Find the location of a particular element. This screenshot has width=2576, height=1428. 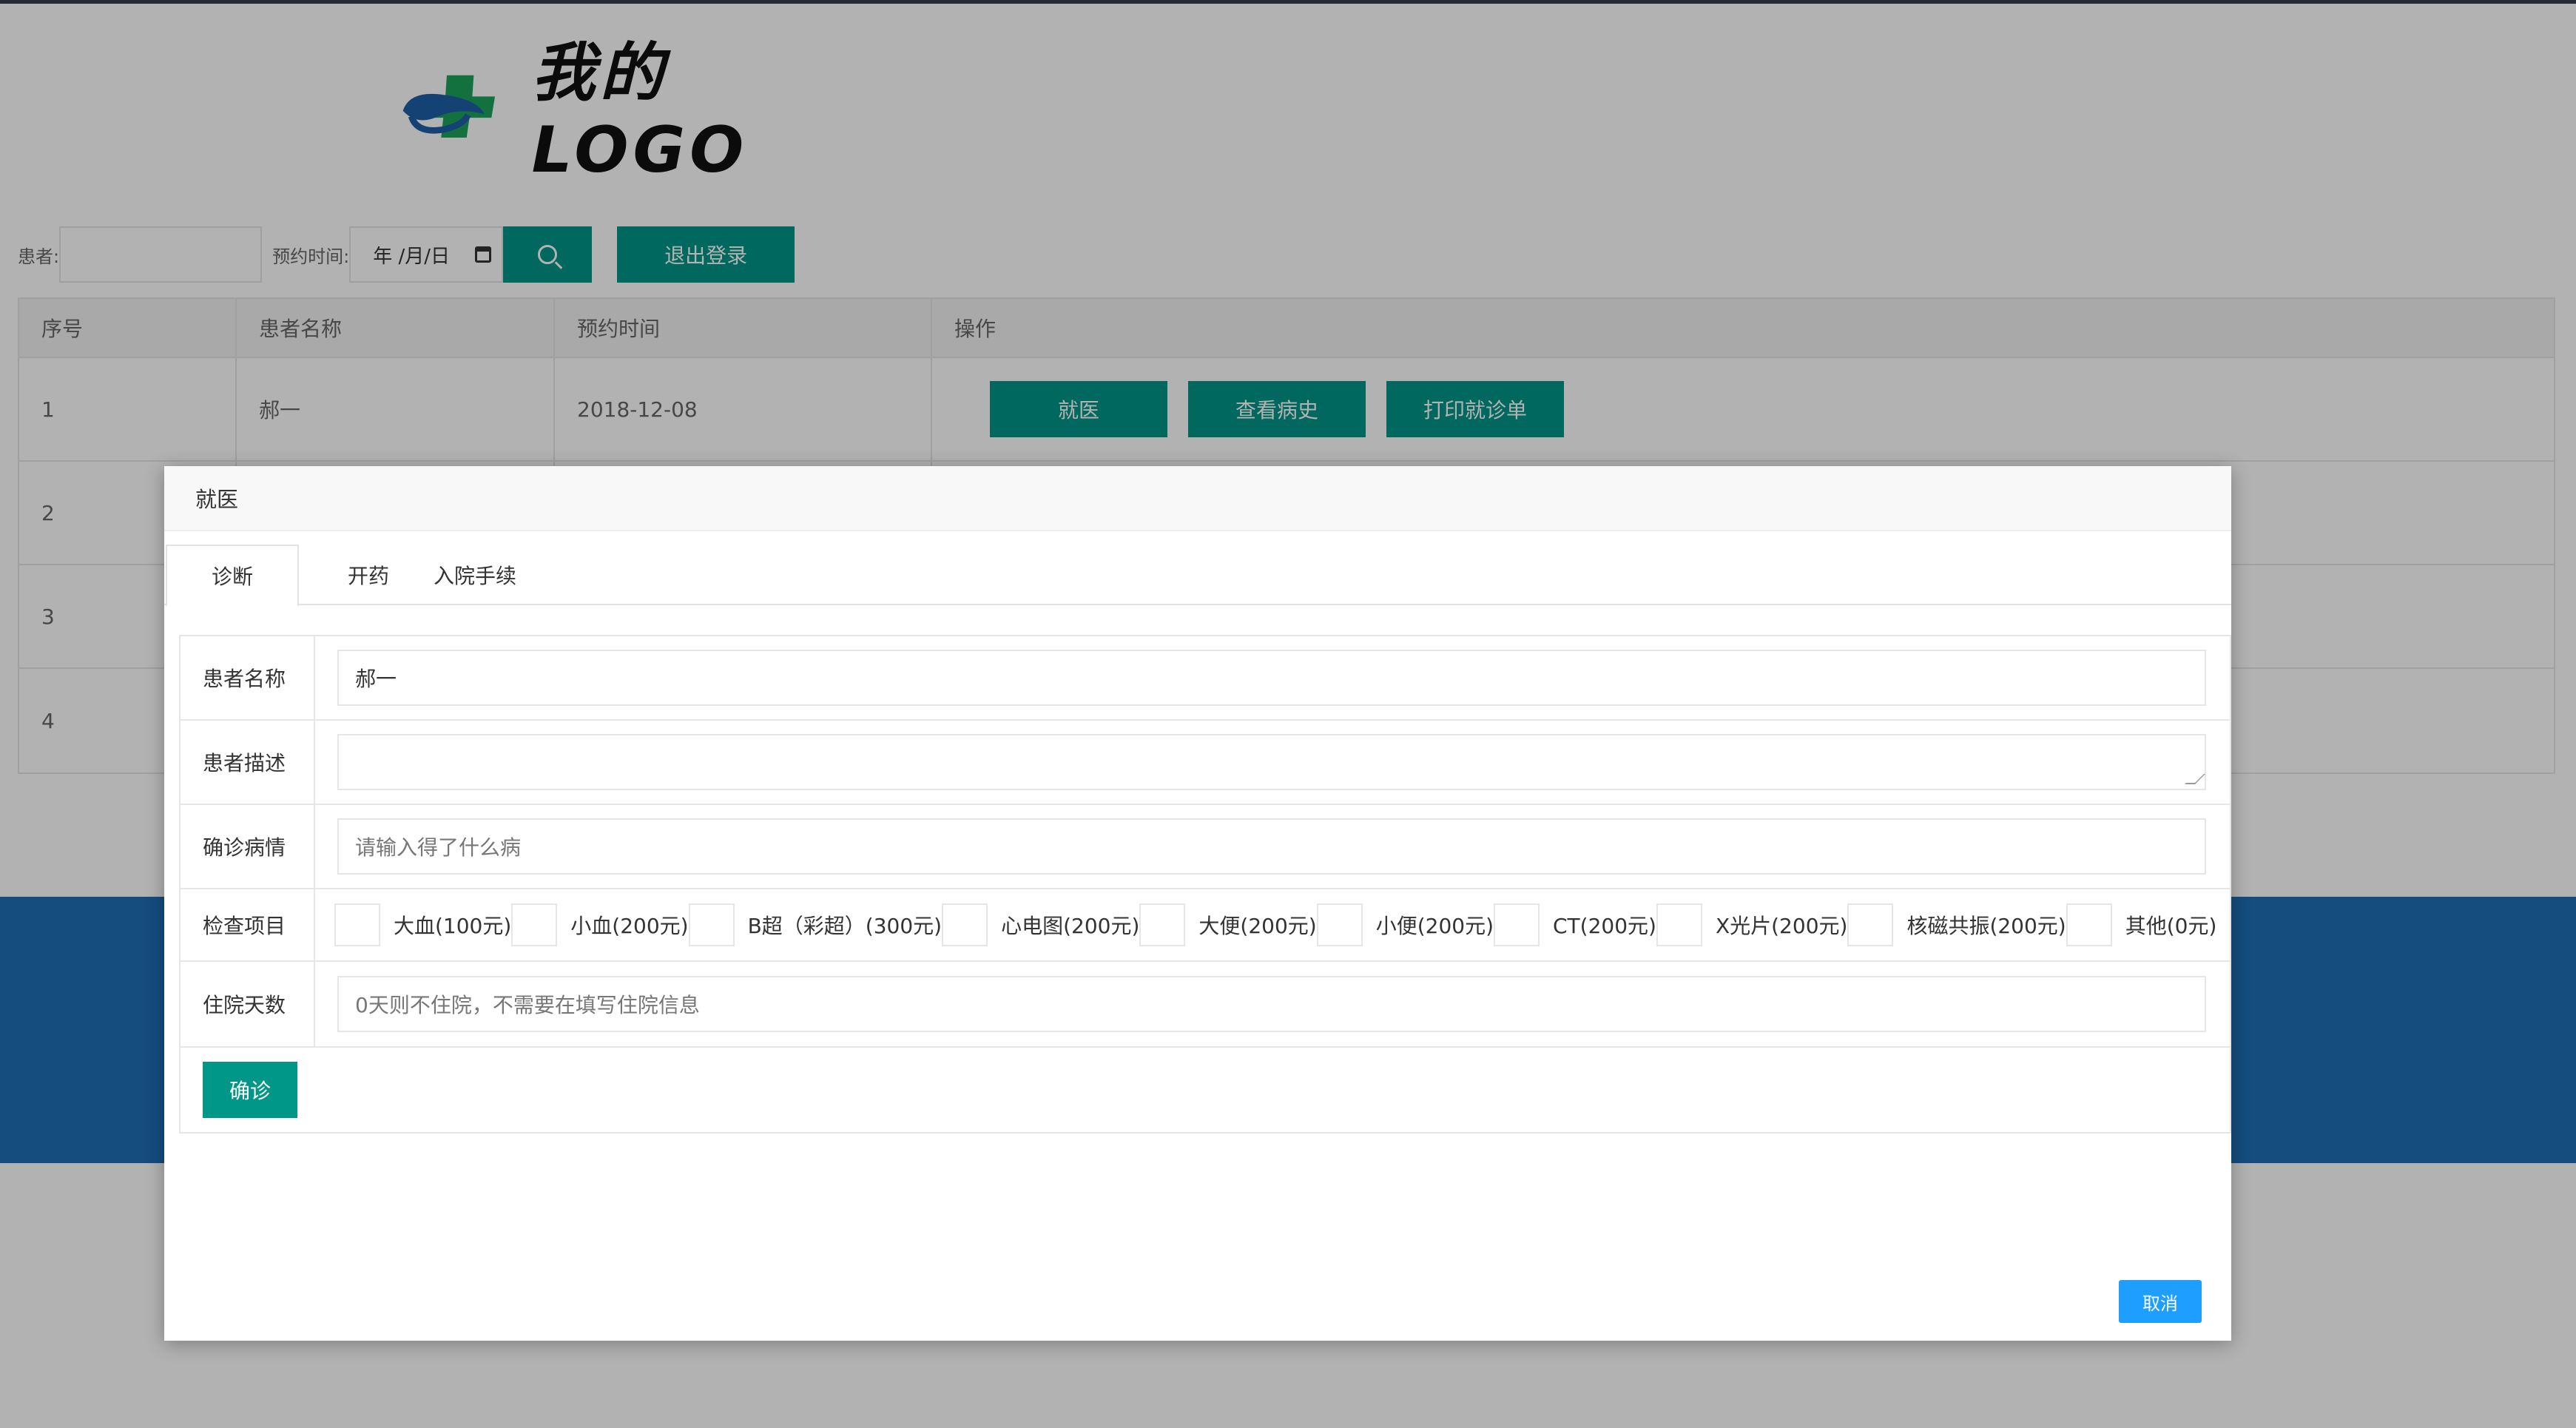

tab-admission: 入院手续 is located at coordinates (475, 575).